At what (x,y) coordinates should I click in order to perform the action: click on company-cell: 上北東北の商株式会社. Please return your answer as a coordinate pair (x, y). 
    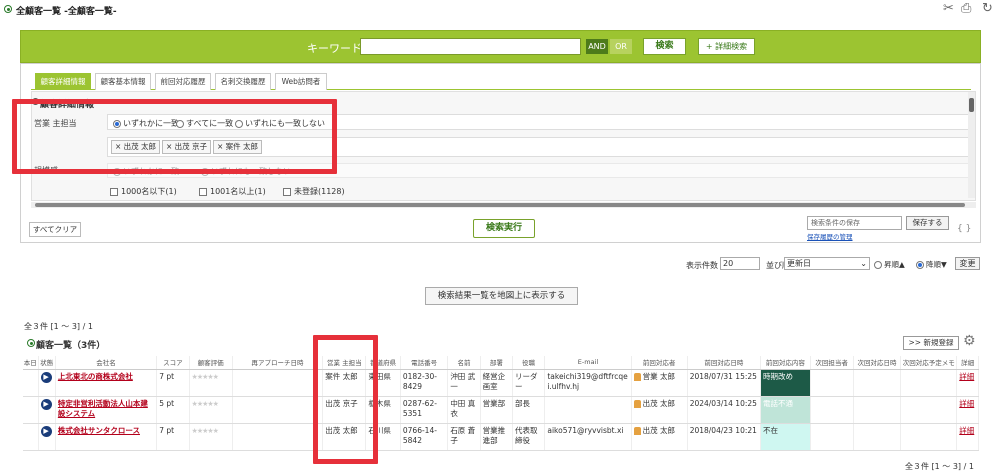
    Looking at the image, I should click on (106, 383).